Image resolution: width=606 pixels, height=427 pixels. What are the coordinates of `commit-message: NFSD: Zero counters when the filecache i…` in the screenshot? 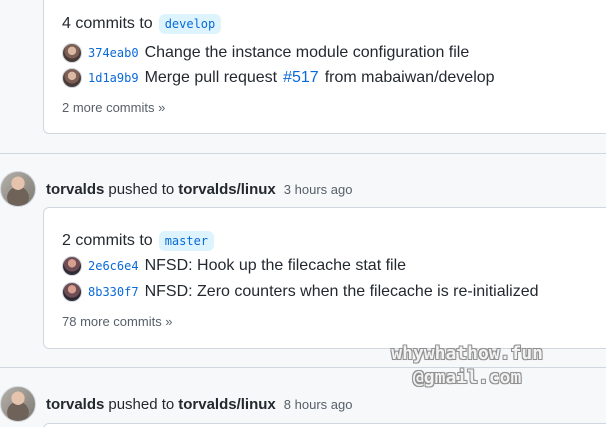 It's located at (341, 291).